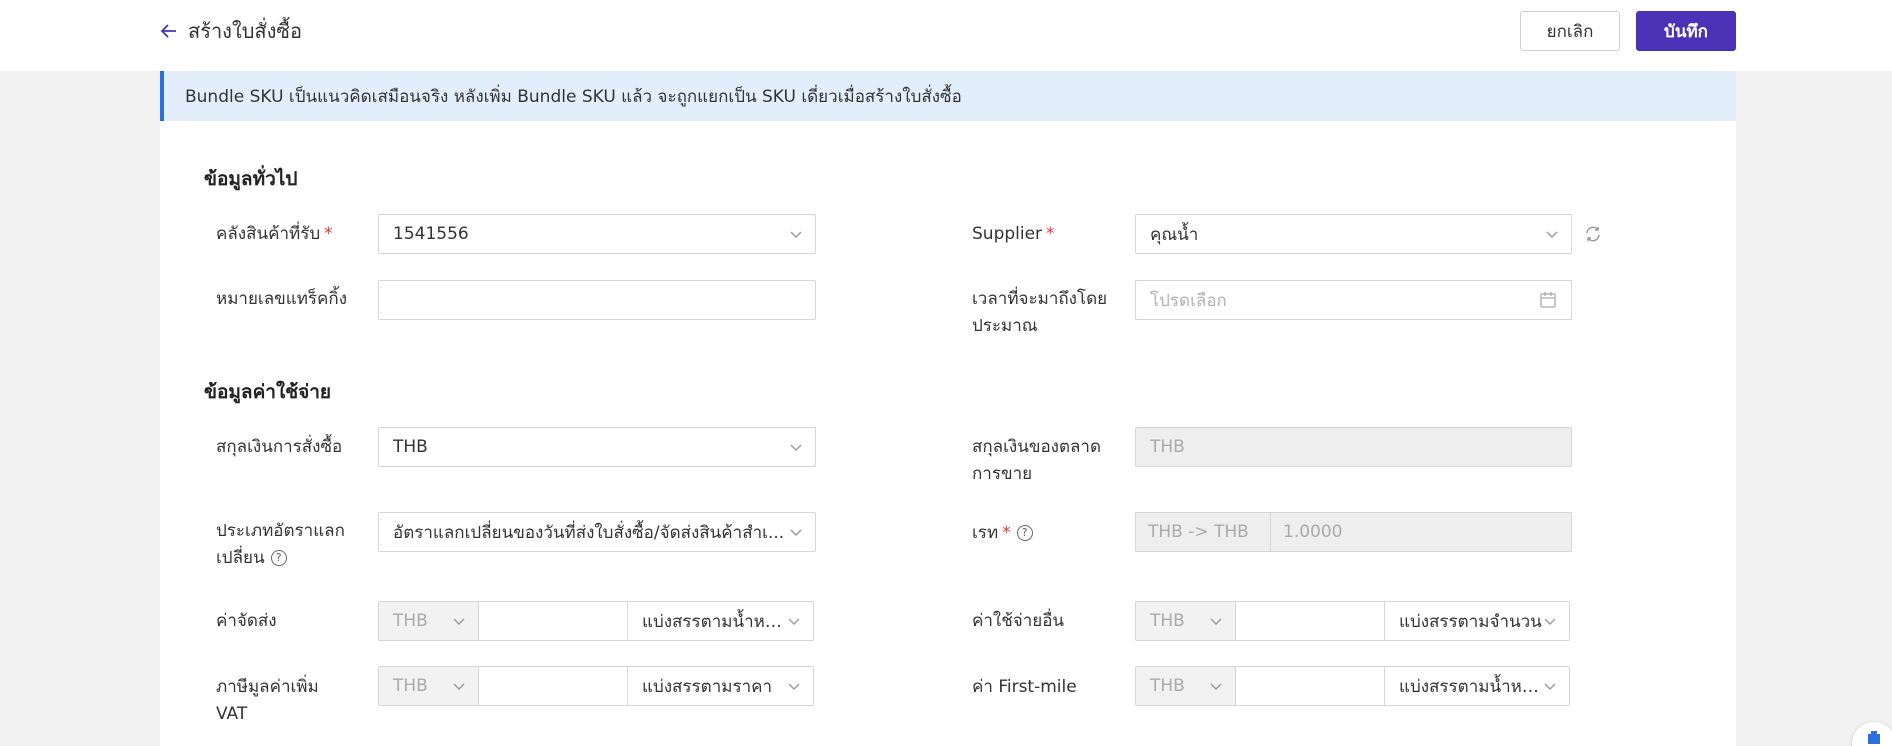 The height and width of the screenshot is (746, 1892). I want to click on market-currency-label: สกุลเงินของตลาด การขาย, so click(1036, 460).